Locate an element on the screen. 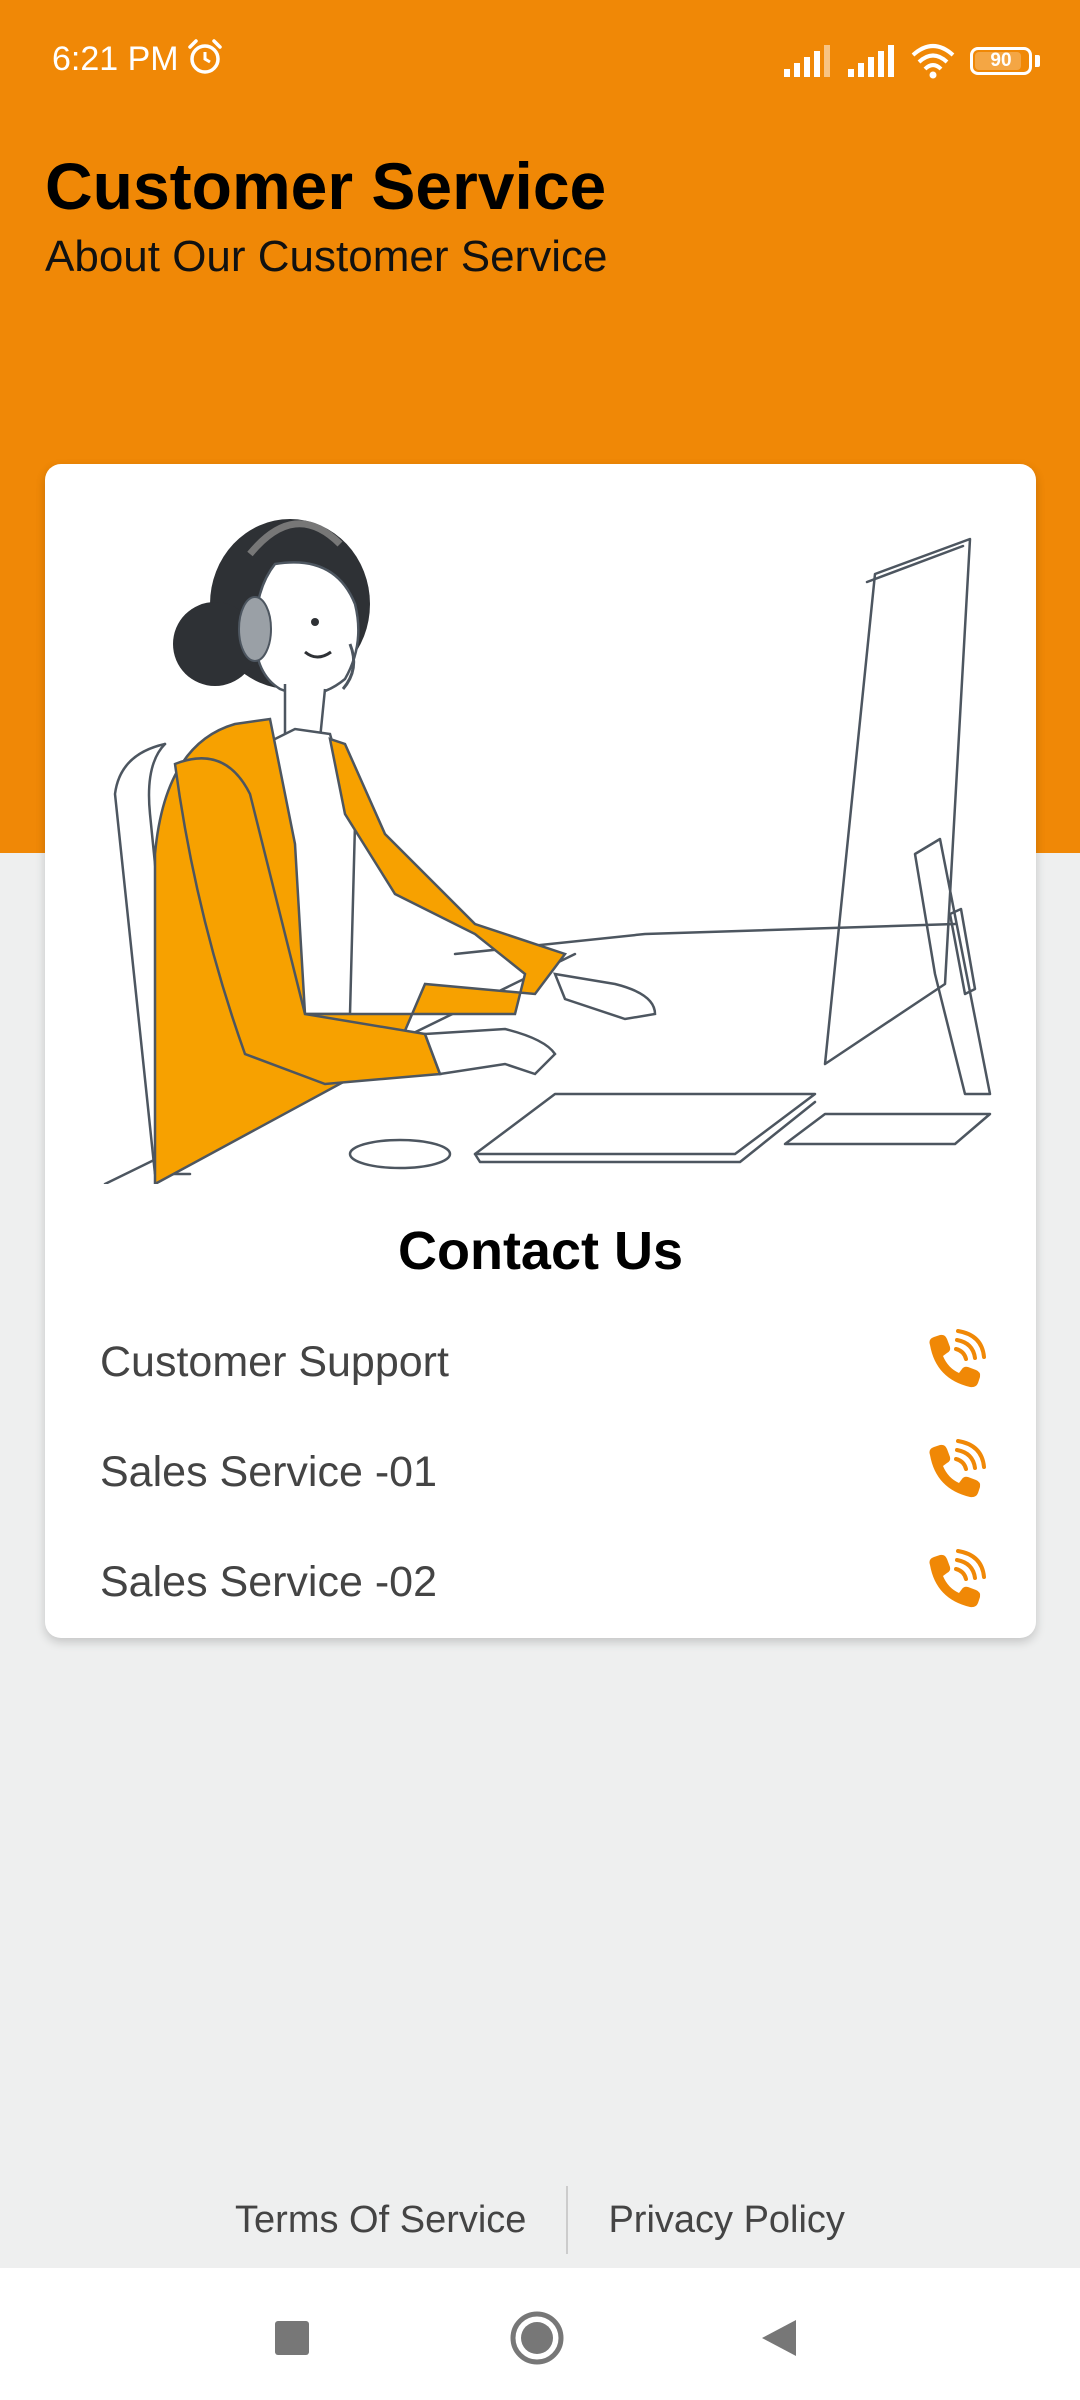 Image resolution: width=1080 pixels, height=2400 pixels. page-subtitle: About Our Customer Service is located at coordinates (326, 256).